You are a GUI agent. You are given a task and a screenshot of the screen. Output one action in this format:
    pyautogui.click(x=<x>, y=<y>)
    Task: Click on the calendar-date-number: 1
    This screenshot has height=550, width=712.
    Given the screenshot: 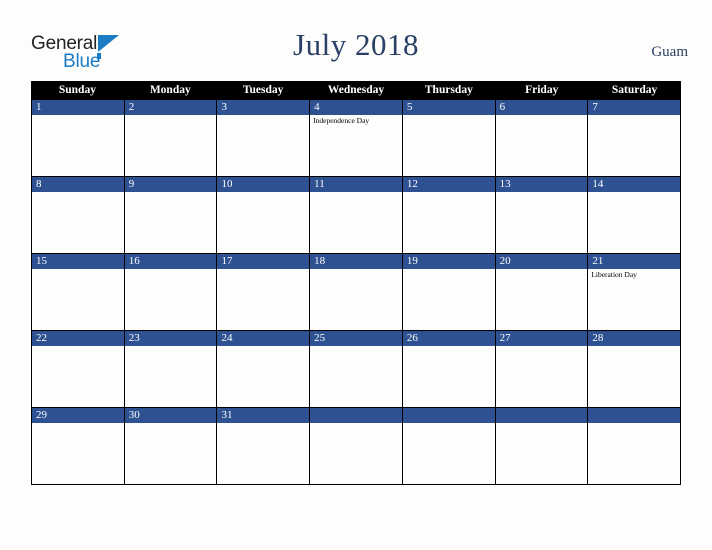 What is the action you would take?
    pyautogui.click(x=78, y=107)
    